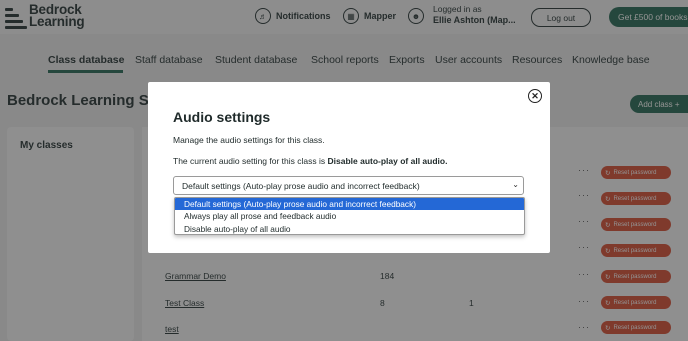 The image size is (688, 341). I want to click on chevron-down-icon: ⌄, so click(515, 184).